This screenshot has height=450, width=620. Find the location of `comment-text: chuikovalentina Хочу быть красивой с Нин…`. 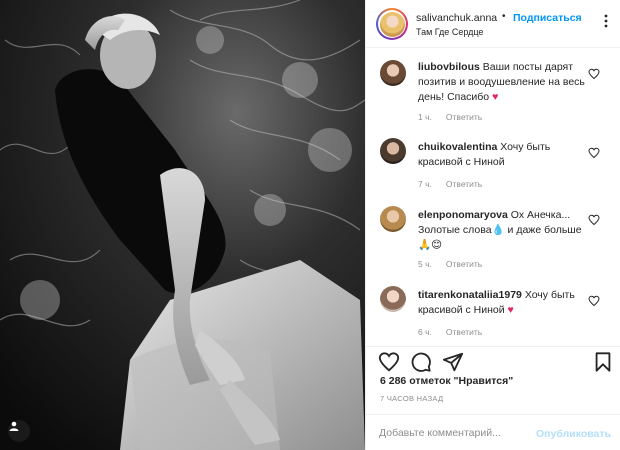

comment-text: chuikovalentina Хочу быть красивой с Нин… is located at coordinates (503, 155).